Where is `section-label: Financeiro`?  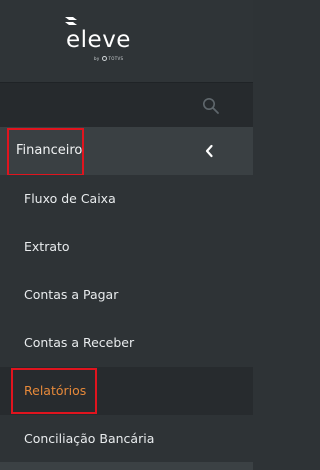
section-label: Financeiro is located at coordinates (49, 150).